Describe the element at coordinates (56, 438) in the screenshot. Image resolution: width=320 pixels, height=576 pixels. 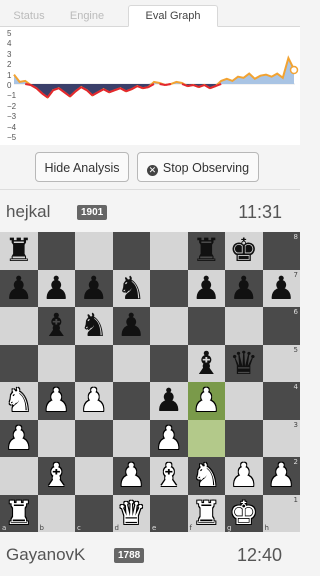
I see `square-b3` at that location.